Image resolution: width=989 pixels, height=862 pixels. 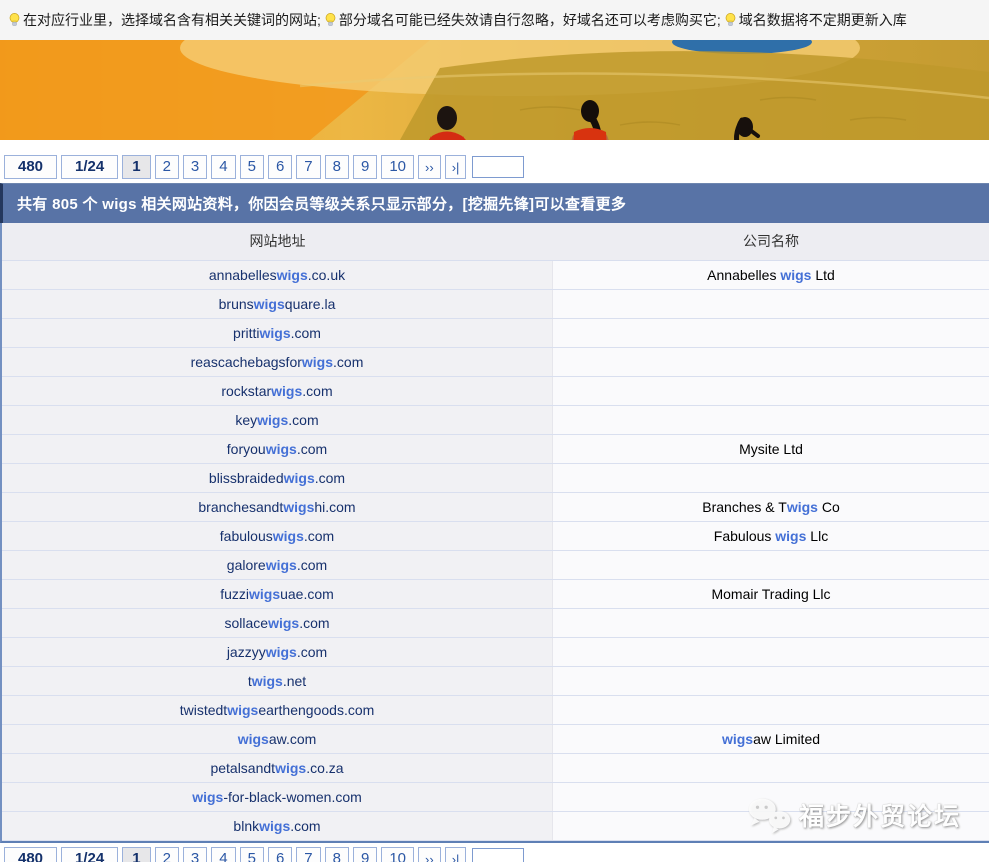 I want to click on table-row: annabelleswigs.co.uk Annabelles wigs Ltd, so click(x=495, y=275).